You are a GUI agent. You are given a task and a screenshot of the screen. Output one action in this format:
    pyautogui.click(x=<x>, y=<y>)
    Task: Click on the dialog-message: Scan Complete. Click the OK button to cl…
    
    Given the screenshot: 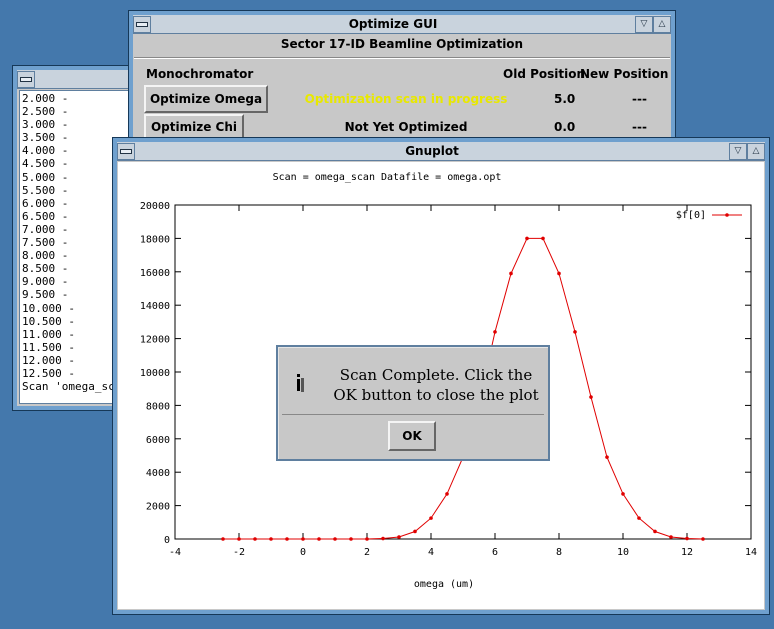 What is the action you would take?
    pyautogui.click(x=436, y=385)
    